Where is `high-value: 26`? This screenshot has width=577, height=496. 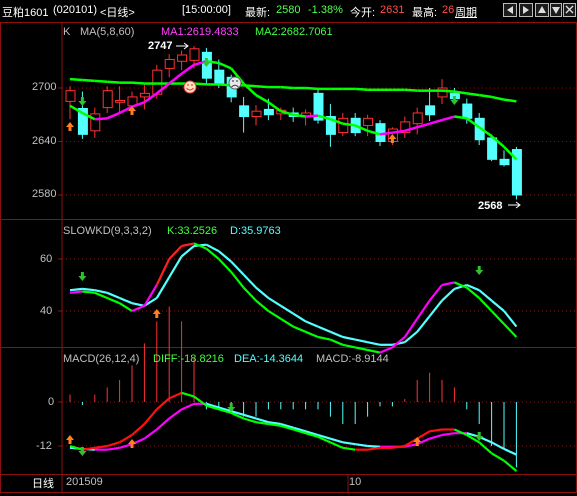 high-value: 26 is located at coordinates (448, 10).